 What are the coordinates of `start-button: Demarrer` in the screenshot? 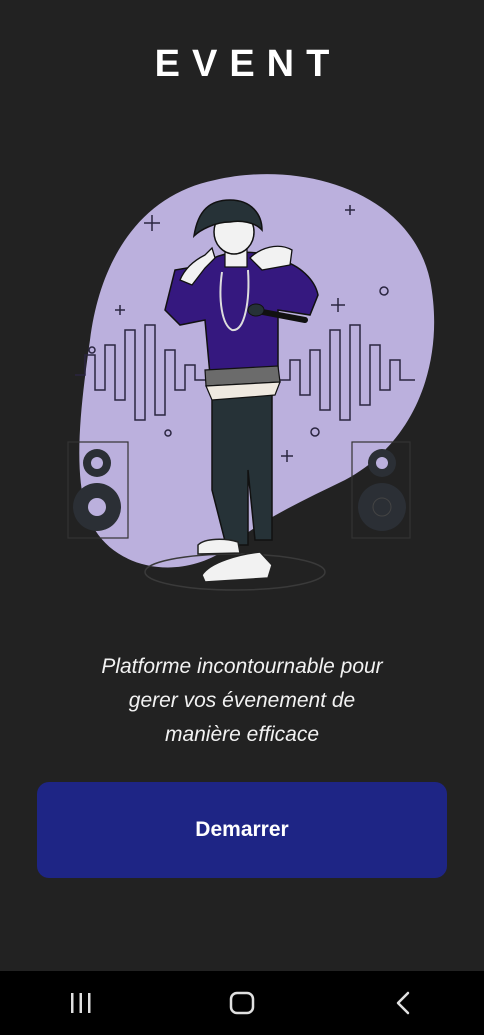 It's located at (242, 830).